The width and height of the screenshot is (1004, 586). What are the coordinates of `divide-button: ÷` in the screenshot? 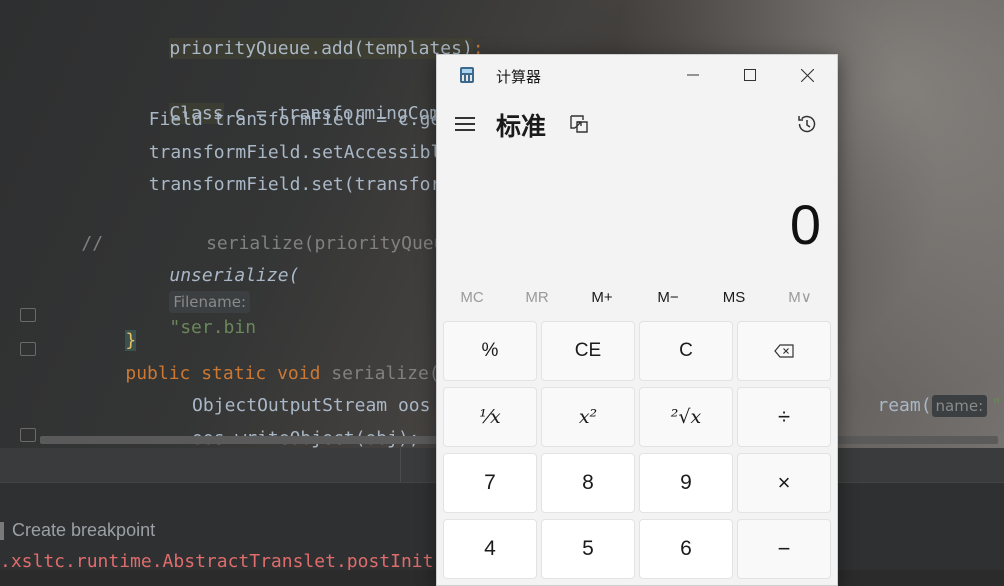 It's located at (784, 417).